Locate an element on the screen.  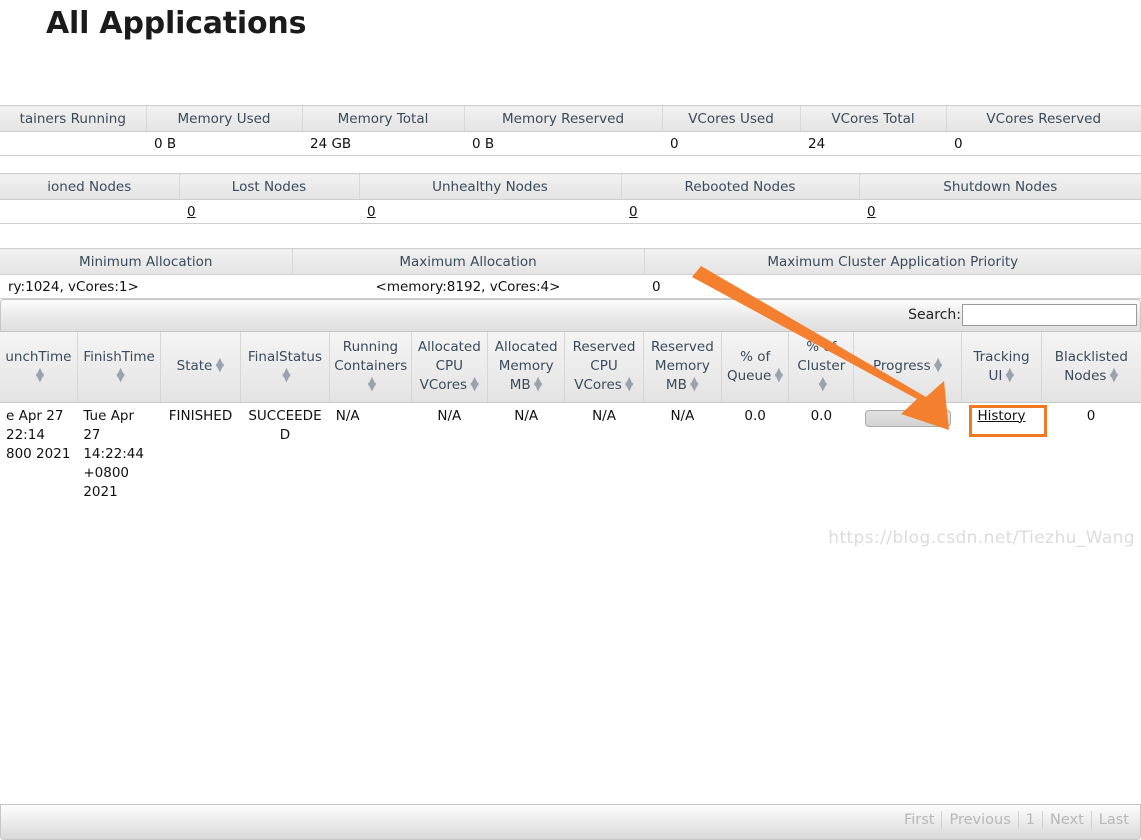
col-running-containers: Running Containers ▲ ▼ is located at coordinates (370, 367).